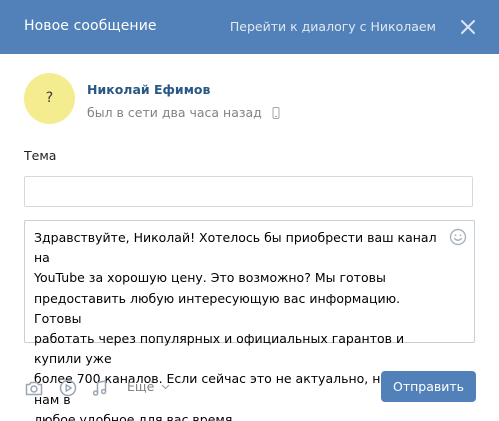  I want to click on more-attachments-button: Ещё, so click(148, 386).